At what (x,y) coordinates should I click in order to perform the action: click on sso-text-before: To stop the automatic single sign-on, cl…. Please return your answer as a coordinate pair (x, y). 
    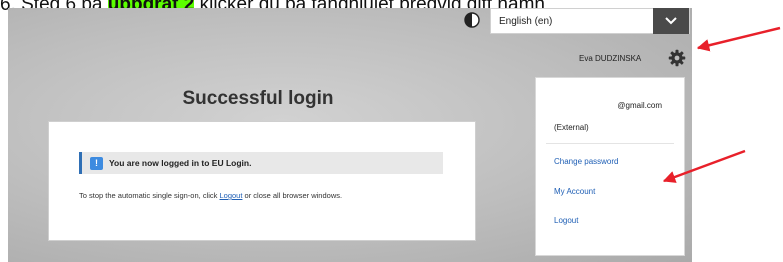
    Looking at the image, I should click on (149, 195).